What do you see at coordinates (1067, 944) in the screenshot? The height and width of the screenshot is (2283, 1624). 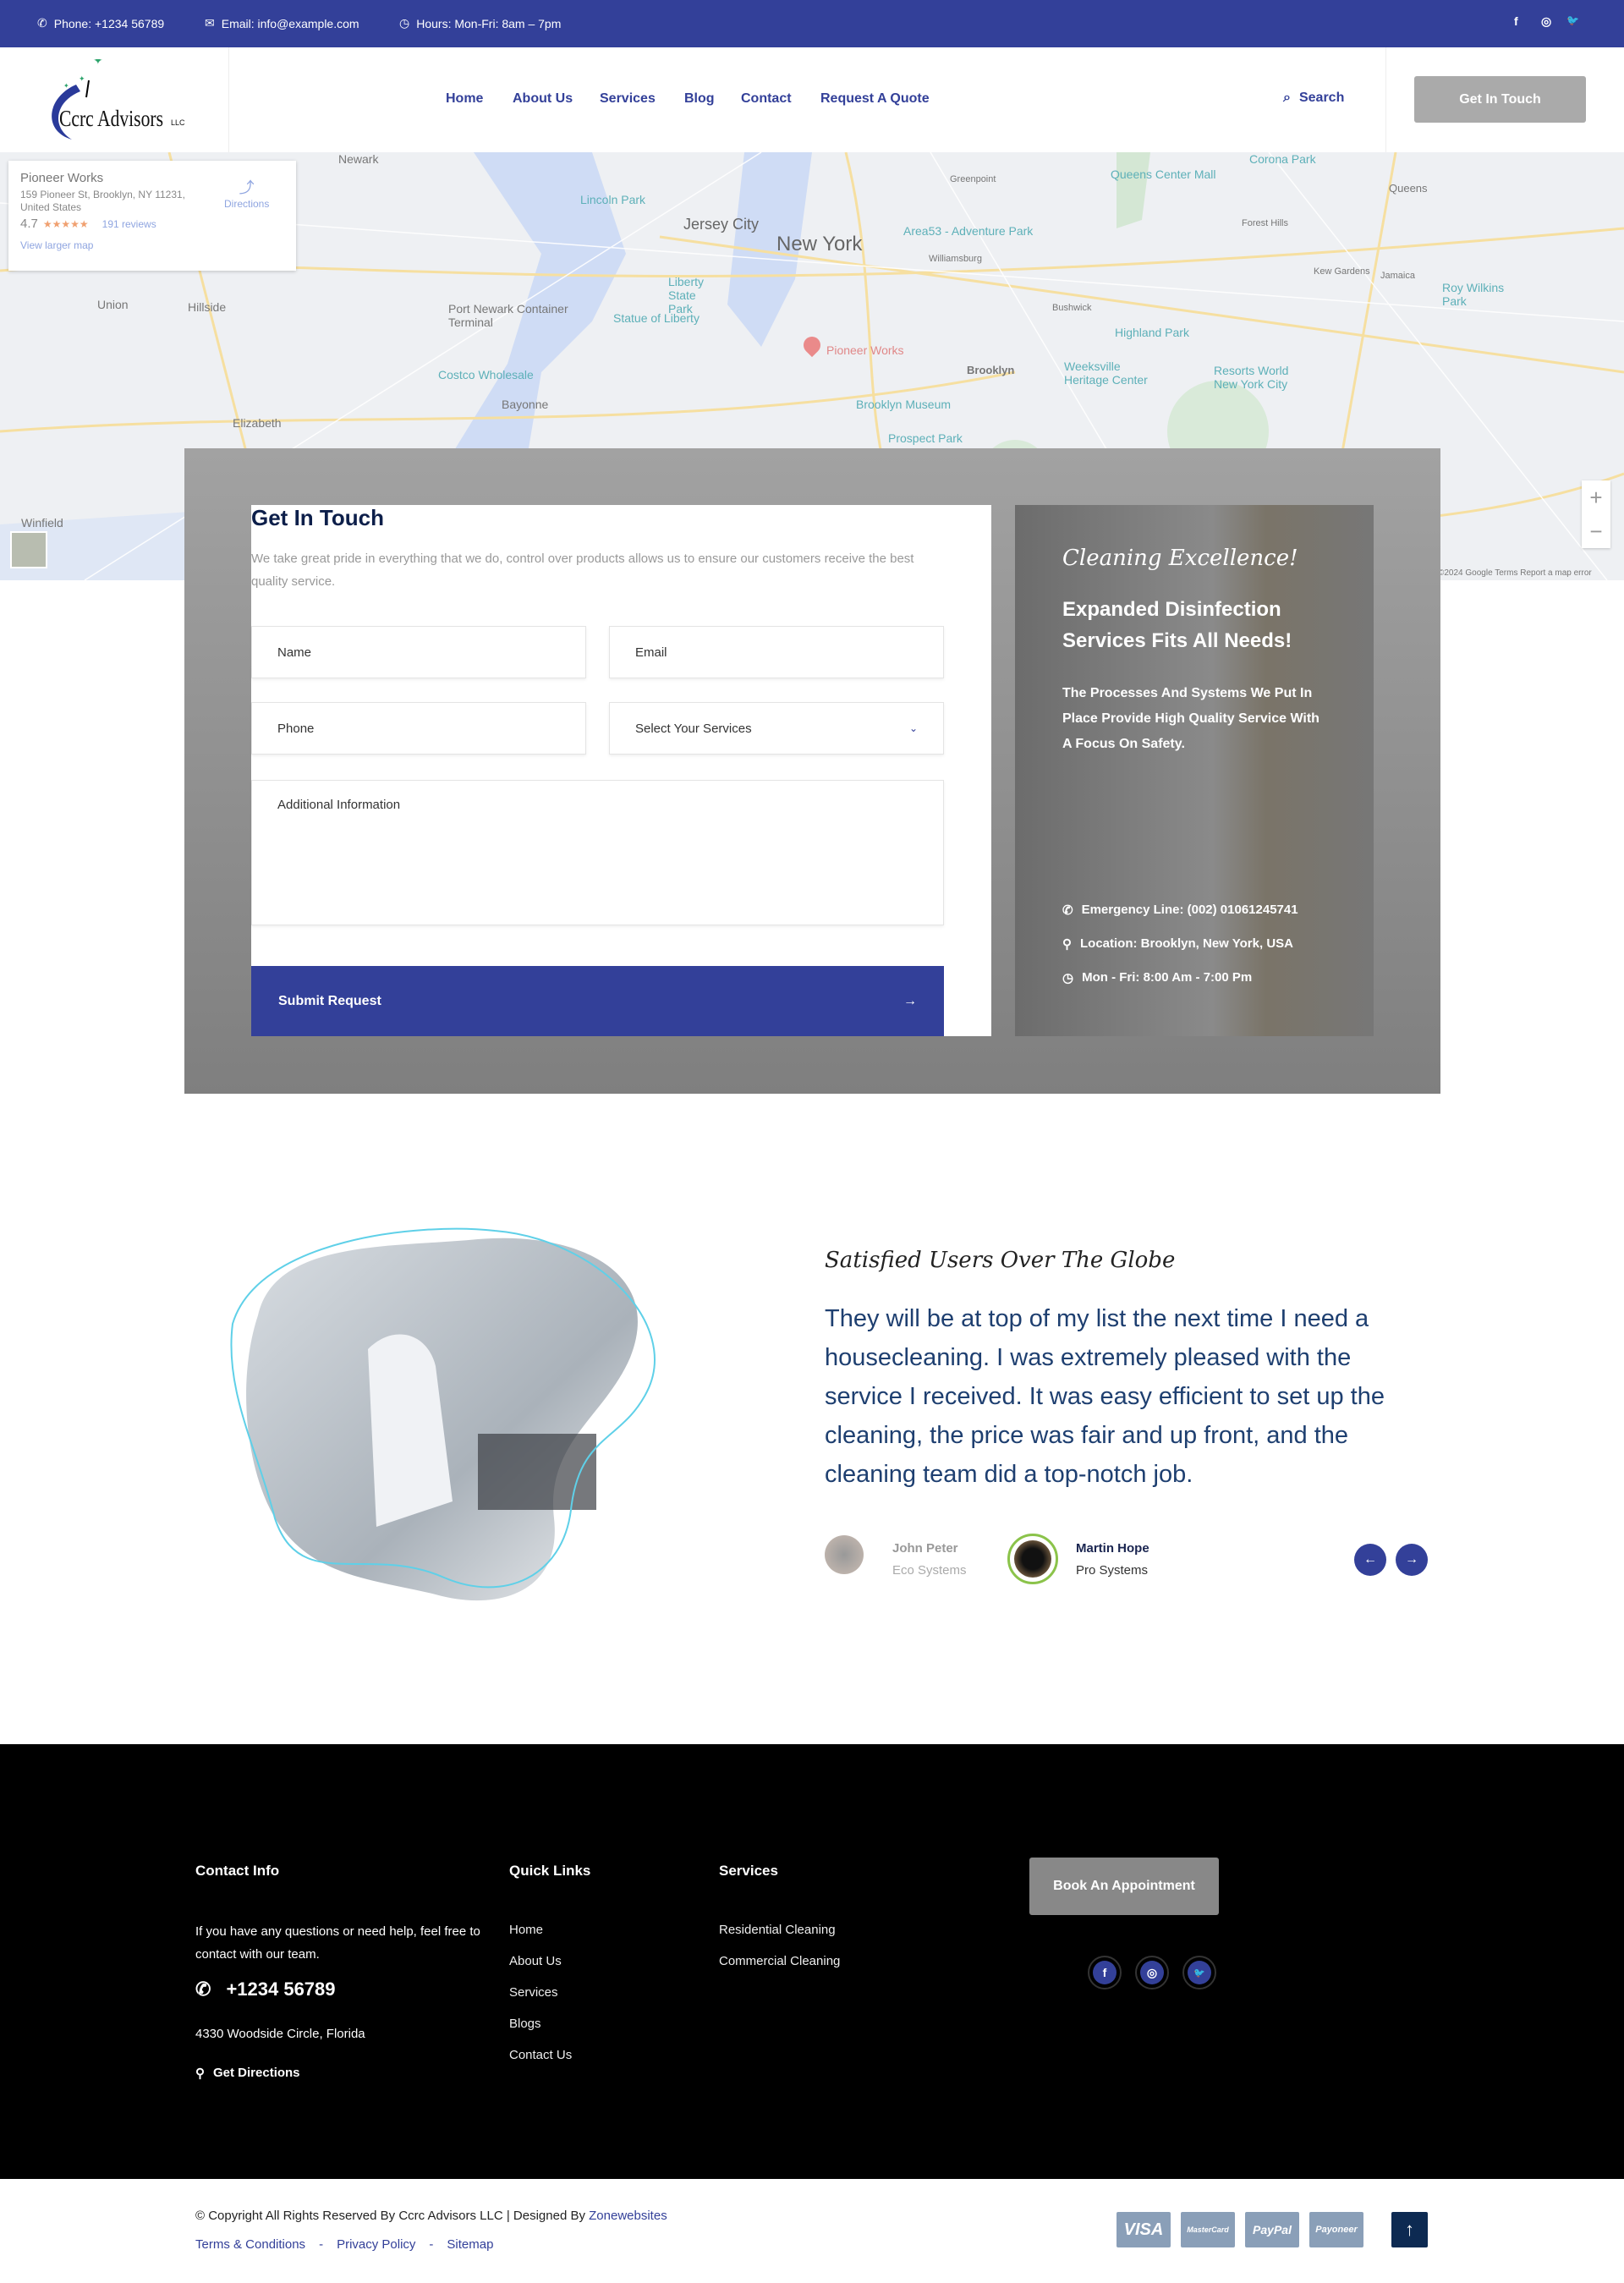 I see `location-pin-icon: ⚲` at bounding box center [1067, 944].